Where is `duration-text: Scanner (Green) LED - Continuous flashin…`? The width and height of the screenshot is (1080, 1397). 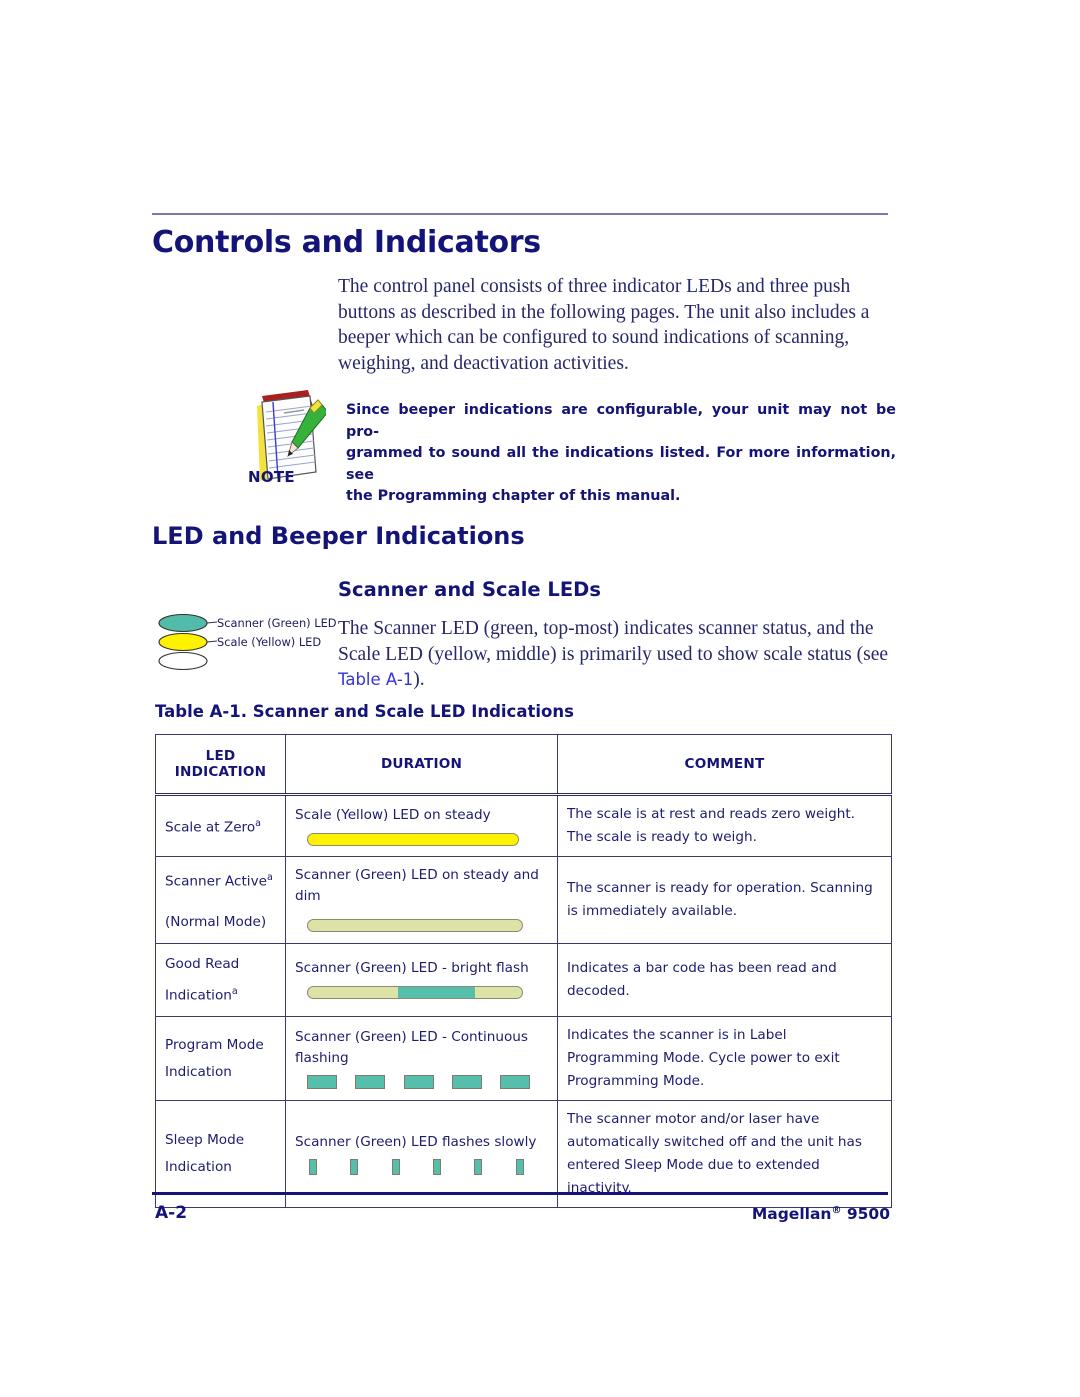 duration-text: Scanner (Green) LED - Continuous flashin… is located at coordinates (411, 1047).